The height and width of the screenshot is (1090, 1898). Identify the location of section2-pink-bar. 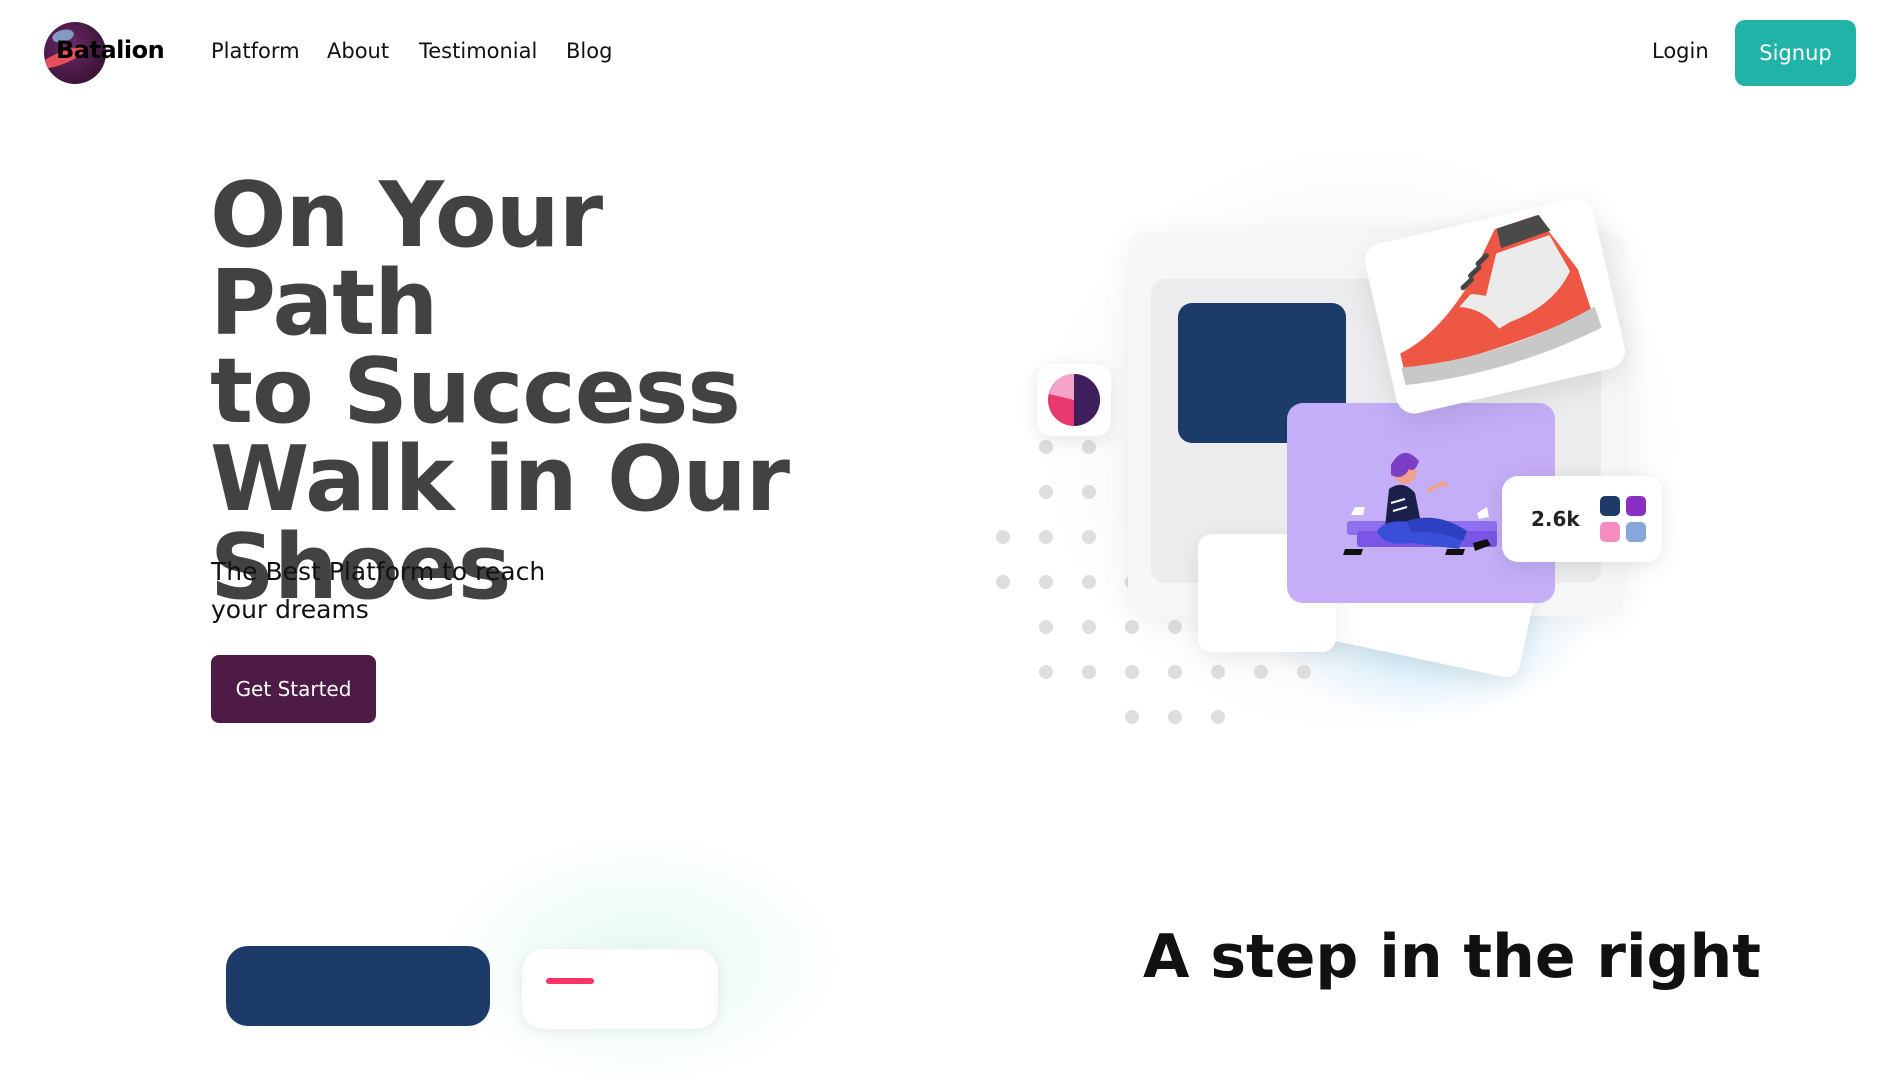
(570, 981).